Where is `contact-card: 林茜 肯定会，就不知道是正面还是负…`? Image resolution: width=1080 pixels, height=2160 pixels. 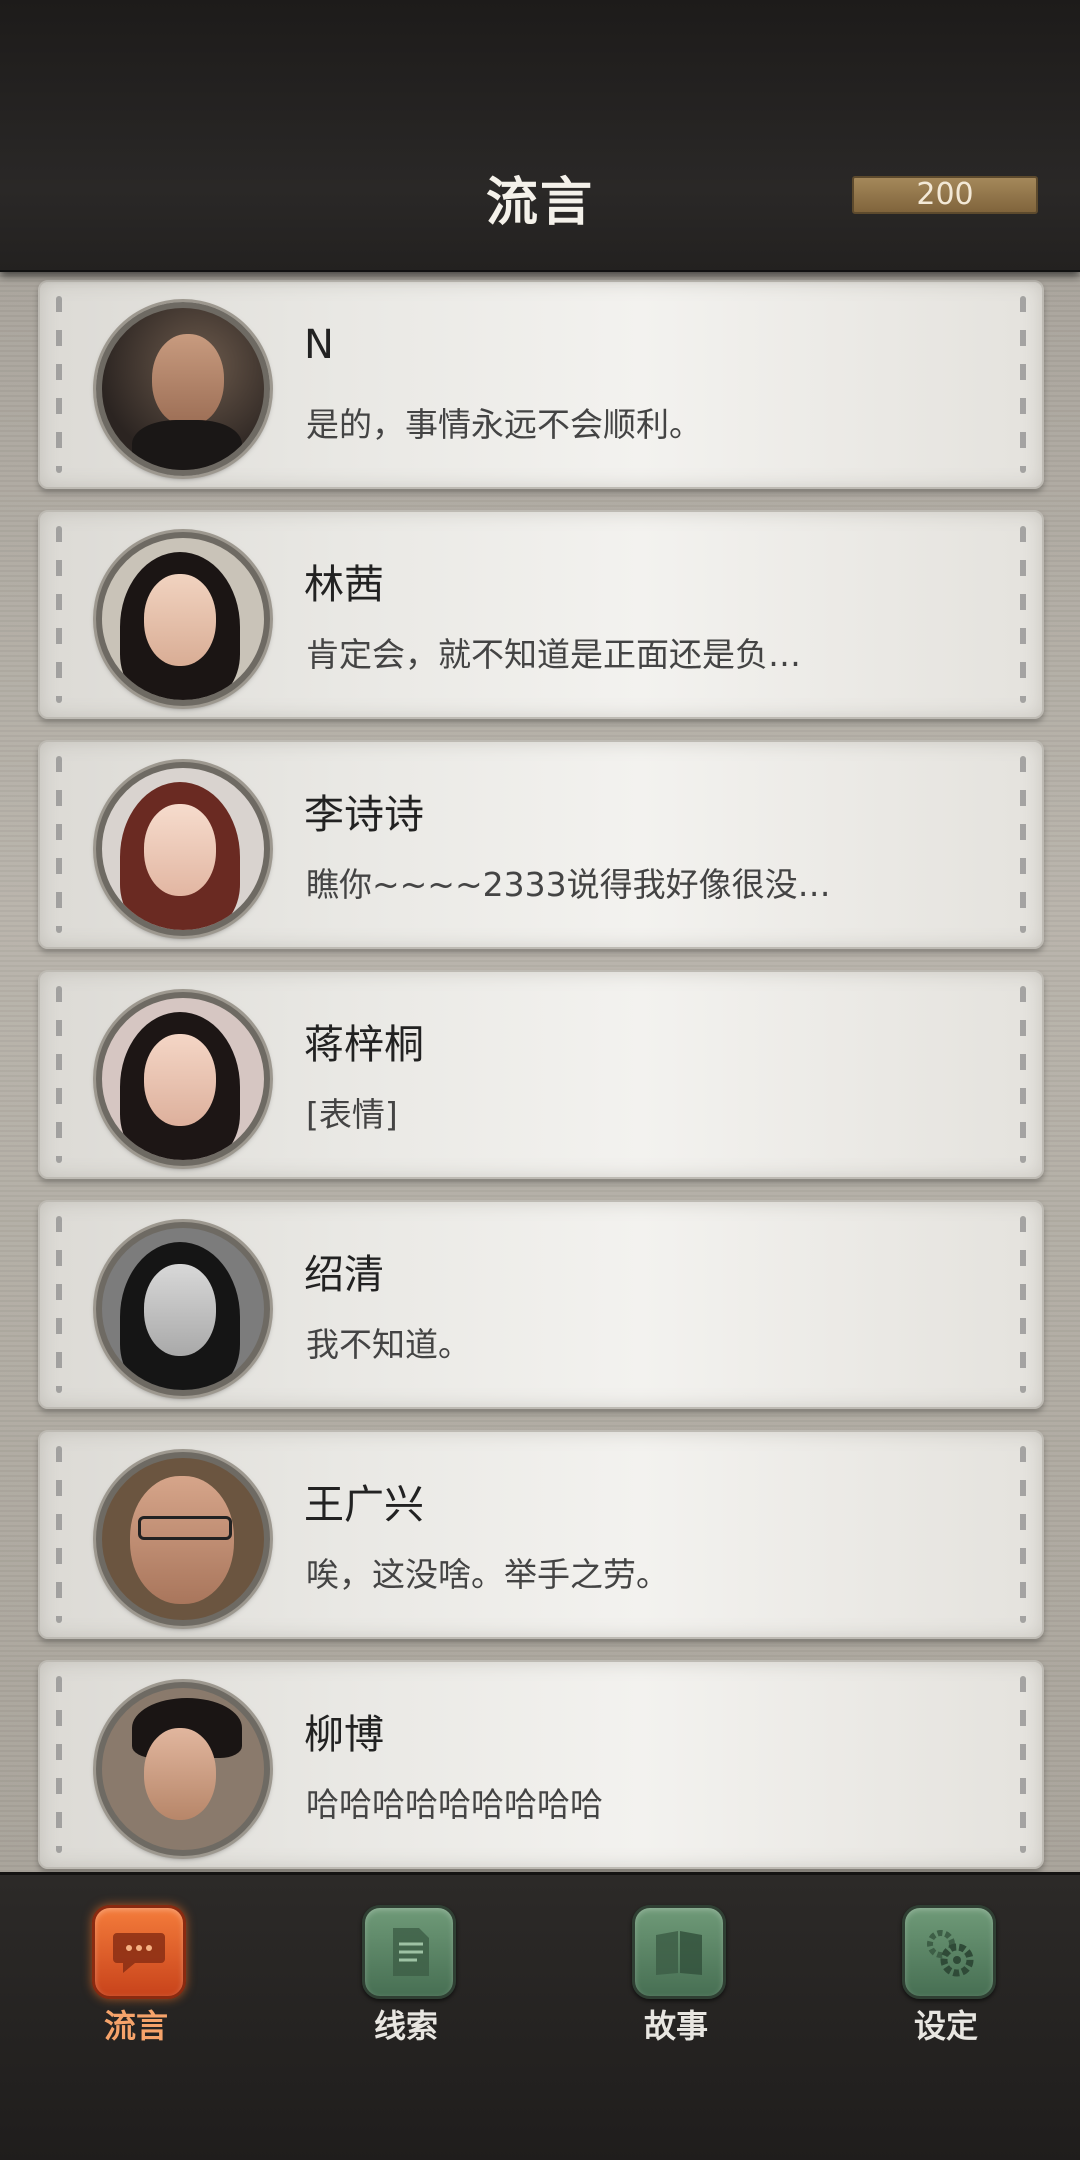
contact-card: 林茜 肯定会，就不知道是正面还是负… is located at coordinates (541, 614).